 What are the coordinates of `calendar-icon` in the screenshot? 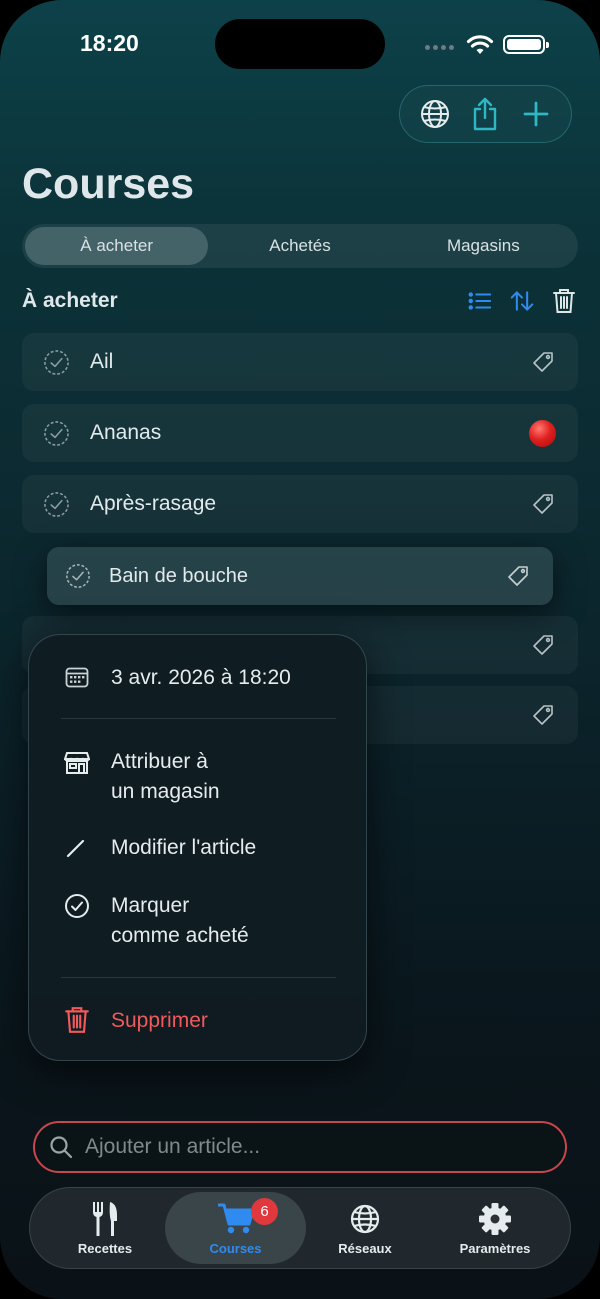 It's located at (77, 677).